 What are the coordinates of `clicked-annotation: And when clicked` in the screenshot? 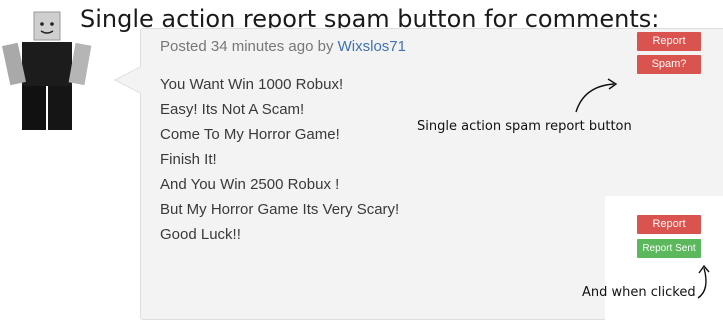 It's located at (639, 292).